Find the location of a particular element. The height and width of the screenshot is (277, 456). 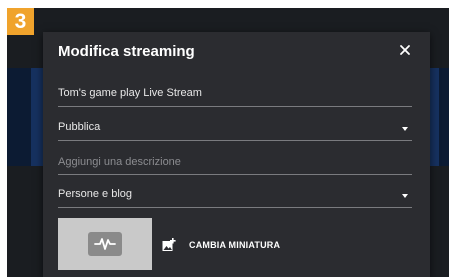

waveform-icon is located at coordinates (105, 244).